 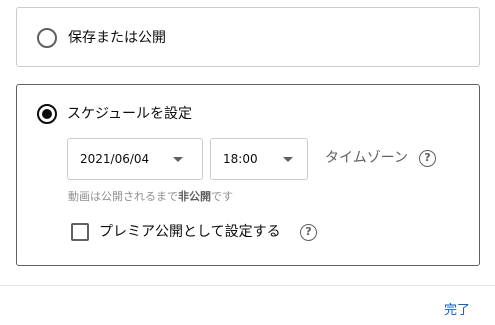 I want to click on schedule-label: スケジュールを設定, so click(x=130, y=114).